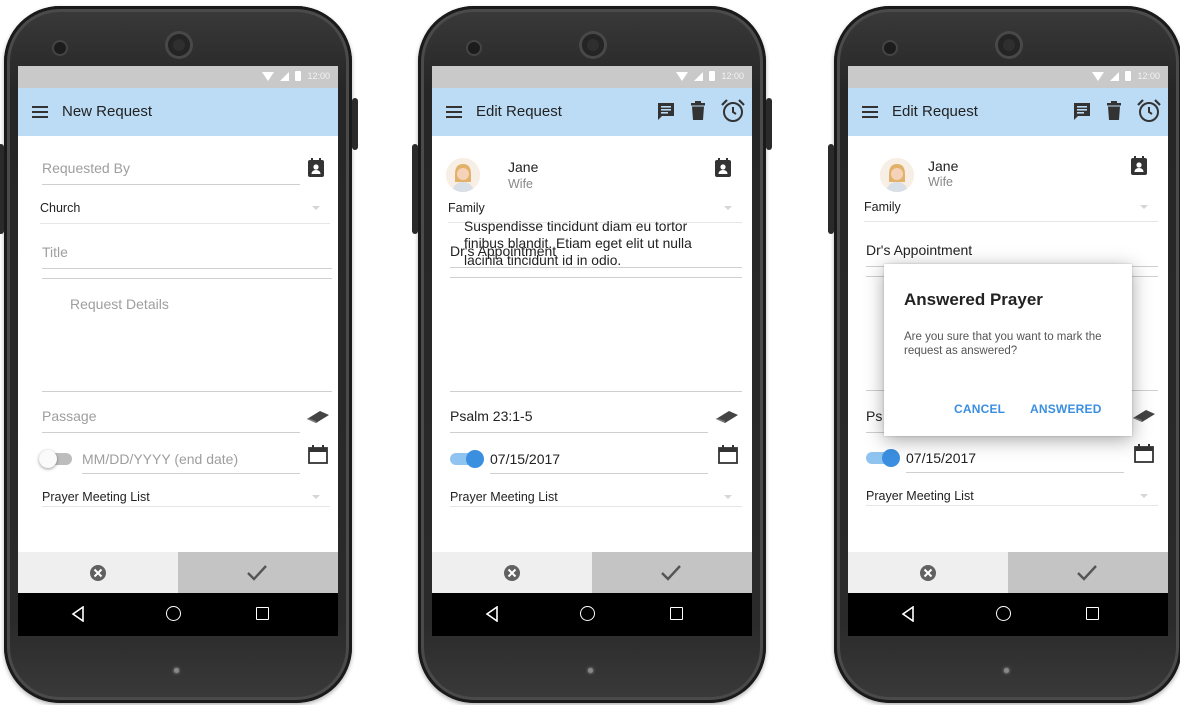 This screenshot has width=1180, height=705. Describe the element at coordinates (69, 416) in the screenshot. I see `passage-input: Passage` at that location.